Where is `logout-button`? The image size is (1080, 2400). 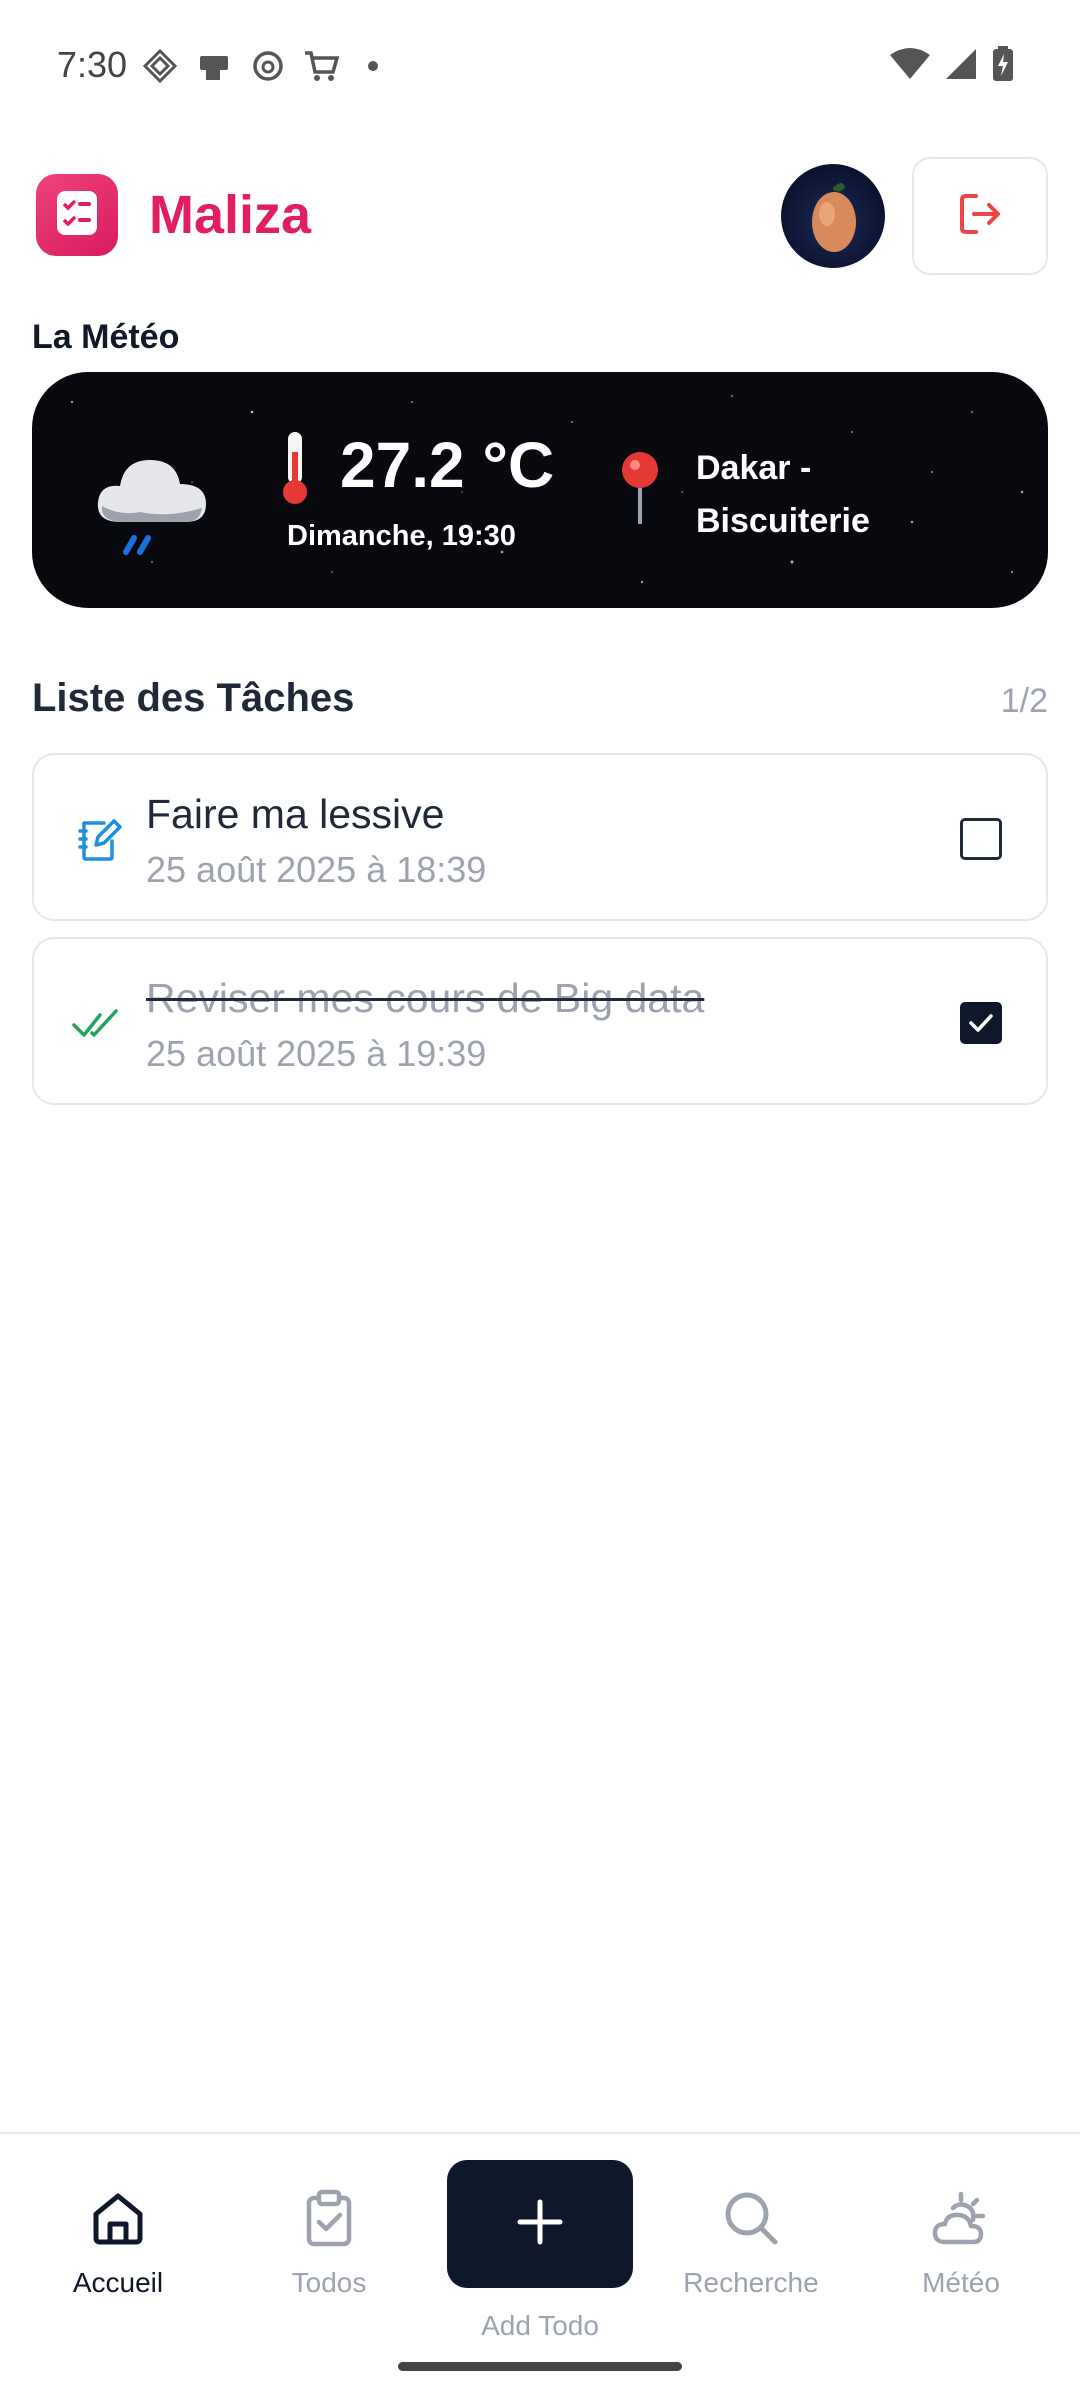 logout-button is located at coordinates (980, 216).